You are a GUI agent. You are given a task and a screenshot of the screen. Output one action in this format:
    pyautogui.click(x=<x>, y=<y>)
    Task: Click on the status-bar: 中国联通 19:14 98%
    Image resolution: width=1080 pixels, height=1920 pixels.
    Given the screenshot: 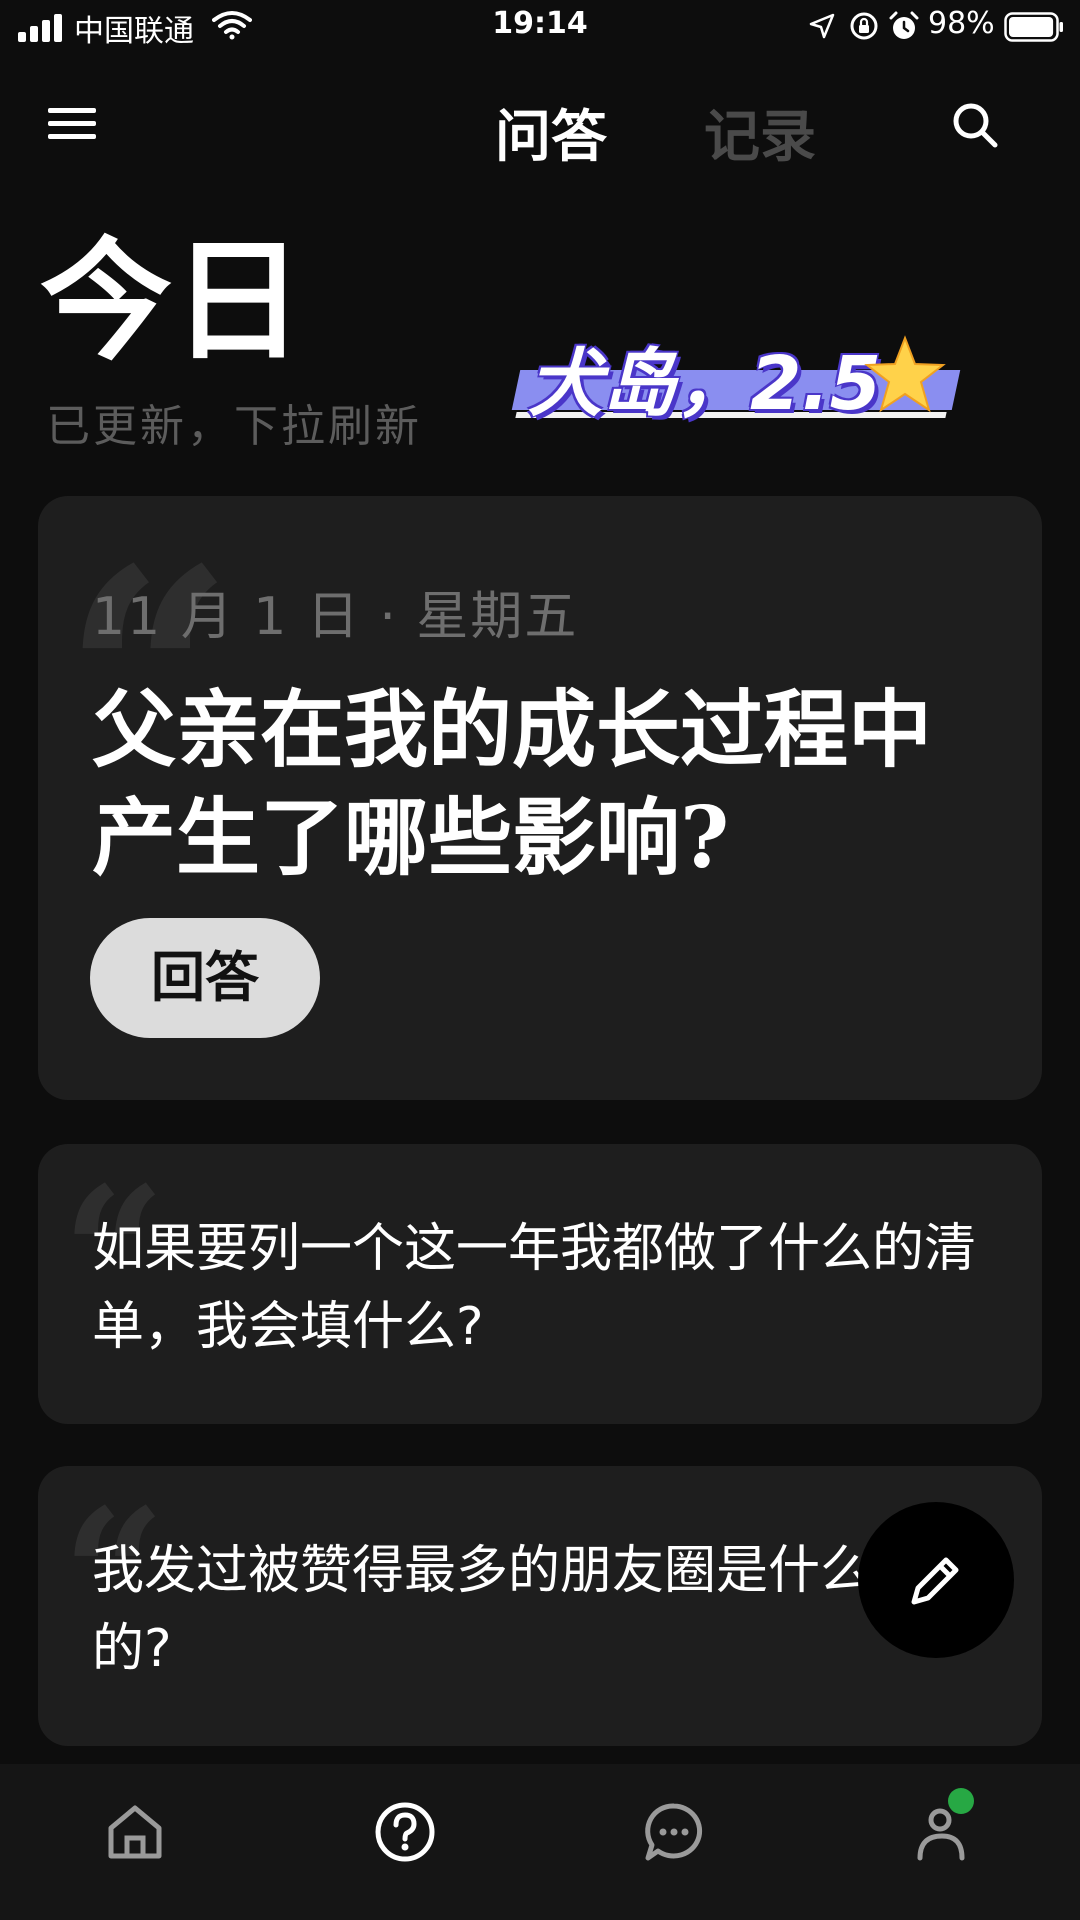 What is the action you would take?
    pyautogui.click(x=540, y=28)
    